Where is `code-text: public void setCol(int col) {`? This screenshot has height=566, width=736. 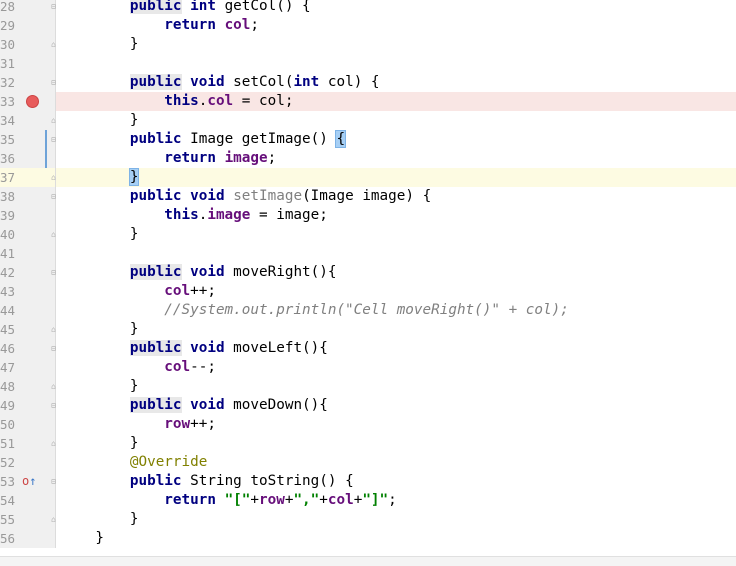
code-text: public void setCol(int col) { is located at coordinates (220, 82).